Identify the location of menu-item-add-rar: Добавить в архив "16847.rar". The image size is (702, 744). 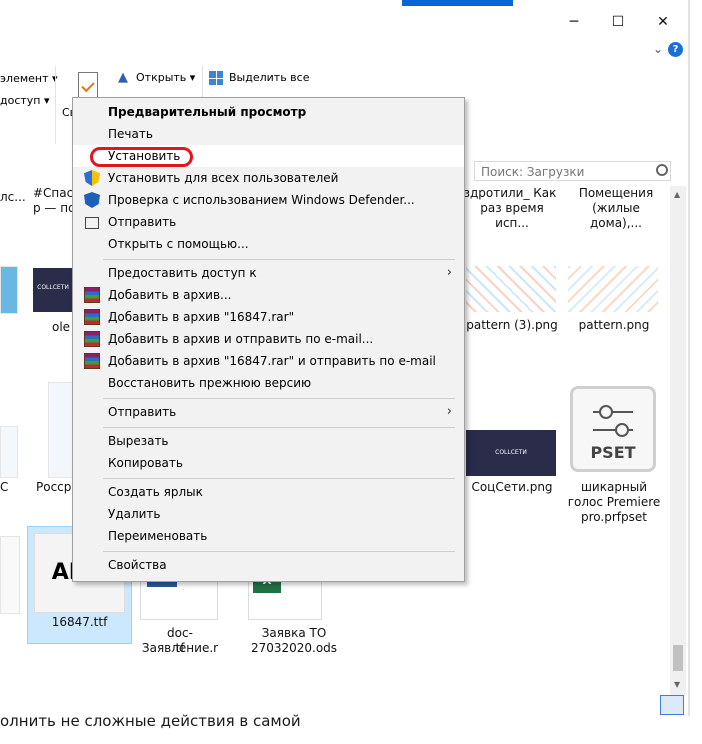
(268, 317).